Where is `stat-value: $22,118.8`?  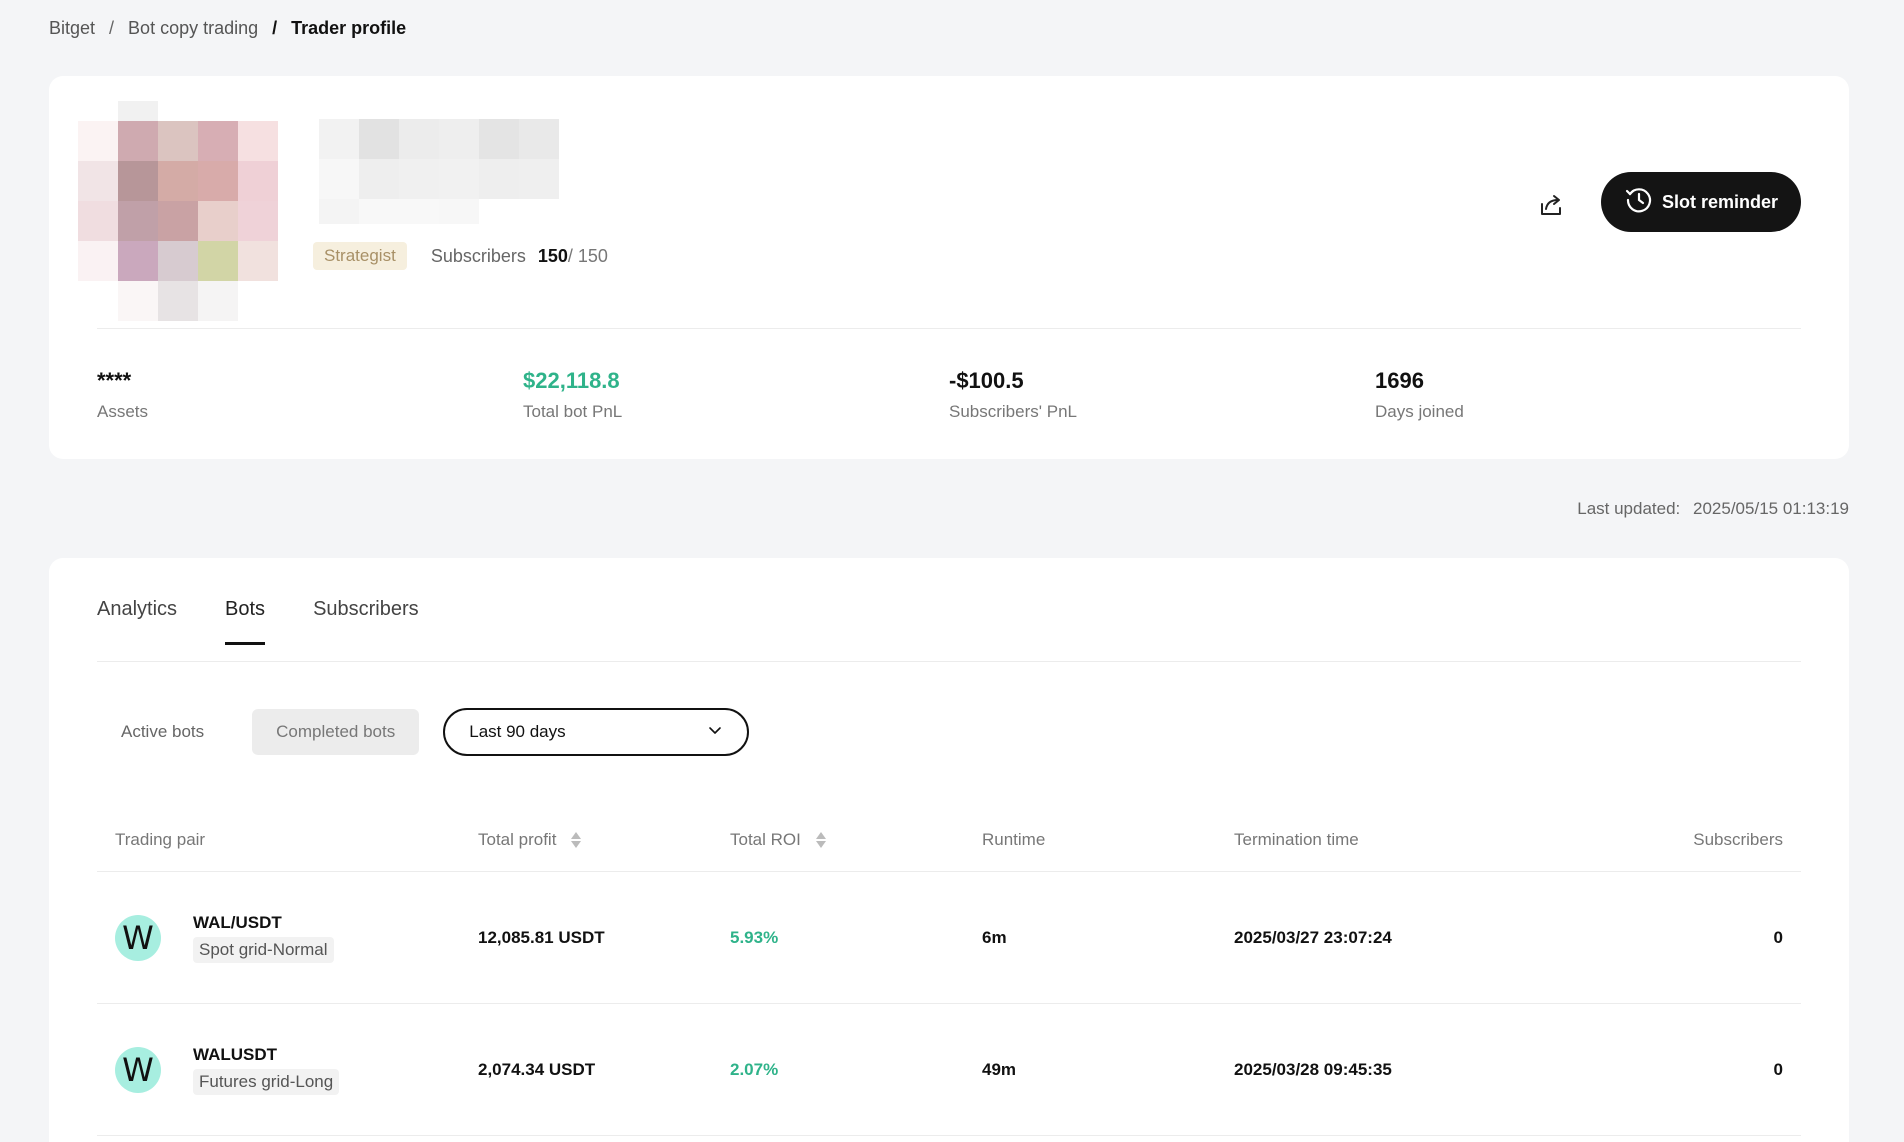 stat-value: $22,118.8 is located at coordinates (571, 380).